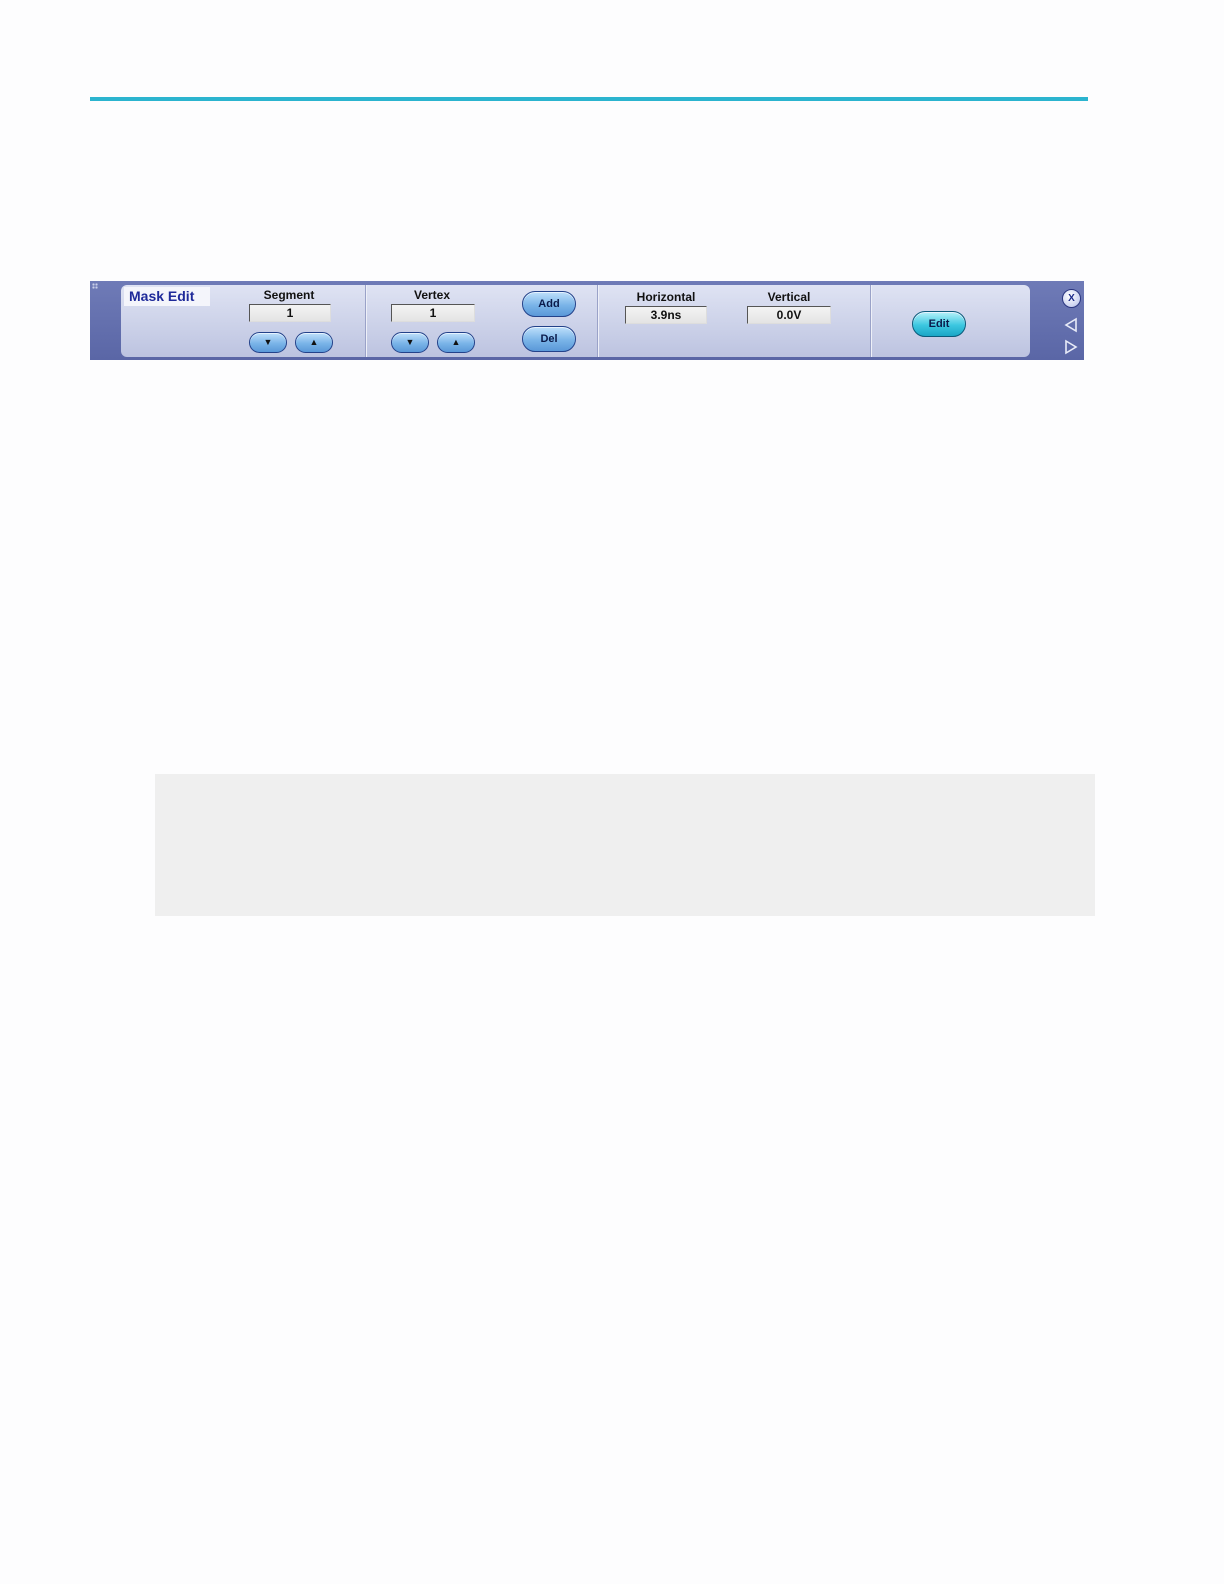 This screenshot has height=1584, width=1224. Describe the element at coordinates (433, 313) in the screenshot. I see `vertex-readout: 1` at that location.